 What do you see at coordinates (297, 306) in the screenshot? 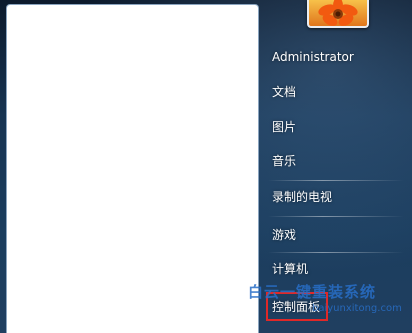
I see `control-panel-highlight-box` at bounding box center [297, 306].